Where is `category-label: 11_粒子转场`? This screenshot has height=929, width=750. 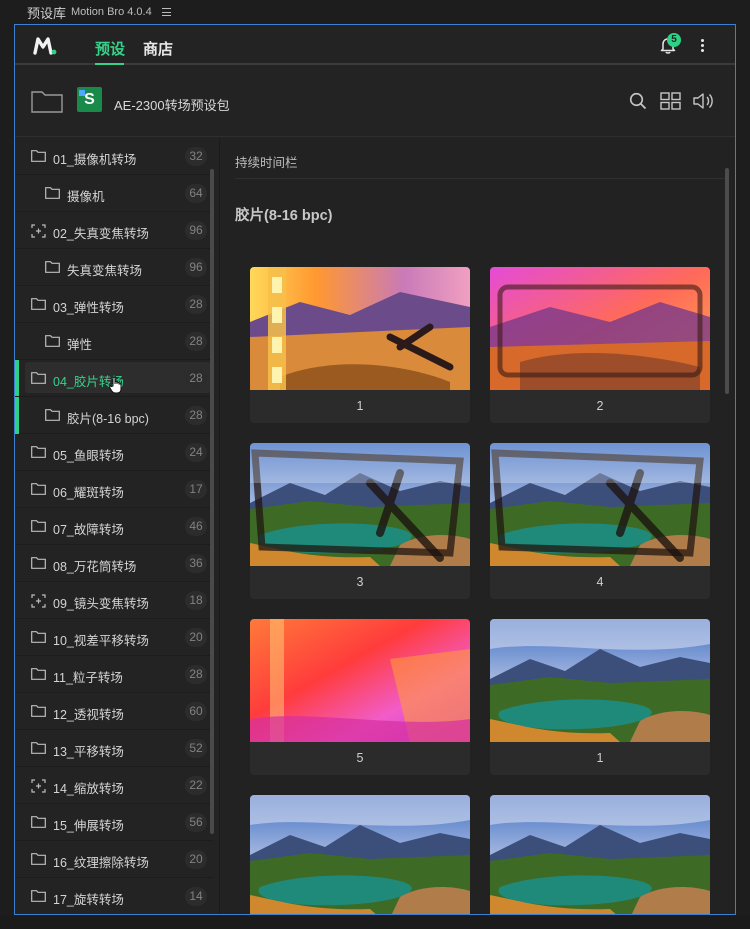
category-label: 11_粒子转场 is located at coordinates (88, 678).